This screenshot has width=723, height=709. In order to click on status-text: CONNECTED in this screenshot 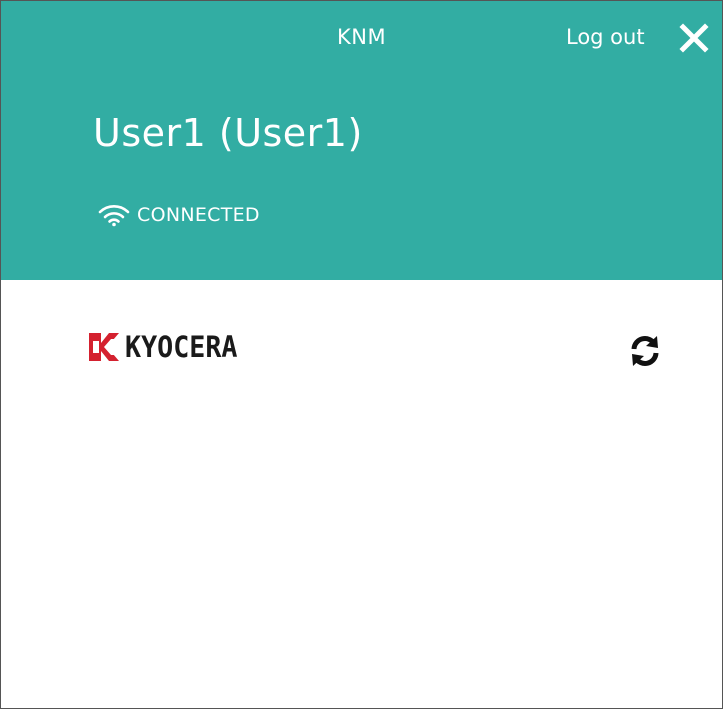, I will do `click(198, 215)`.